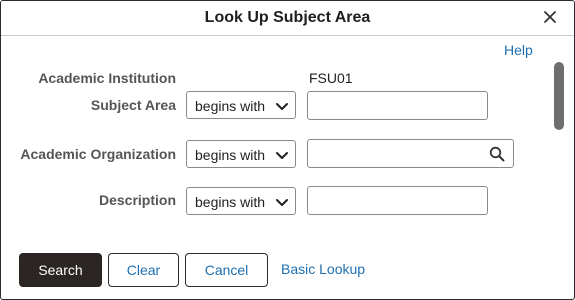 Image resolution: width=575 pixels, height=300 pixels. What do you see at coordinates (230, 202) in the screenshot?
I see `description-operator-value: begins with` at bounding box center [230, 202].